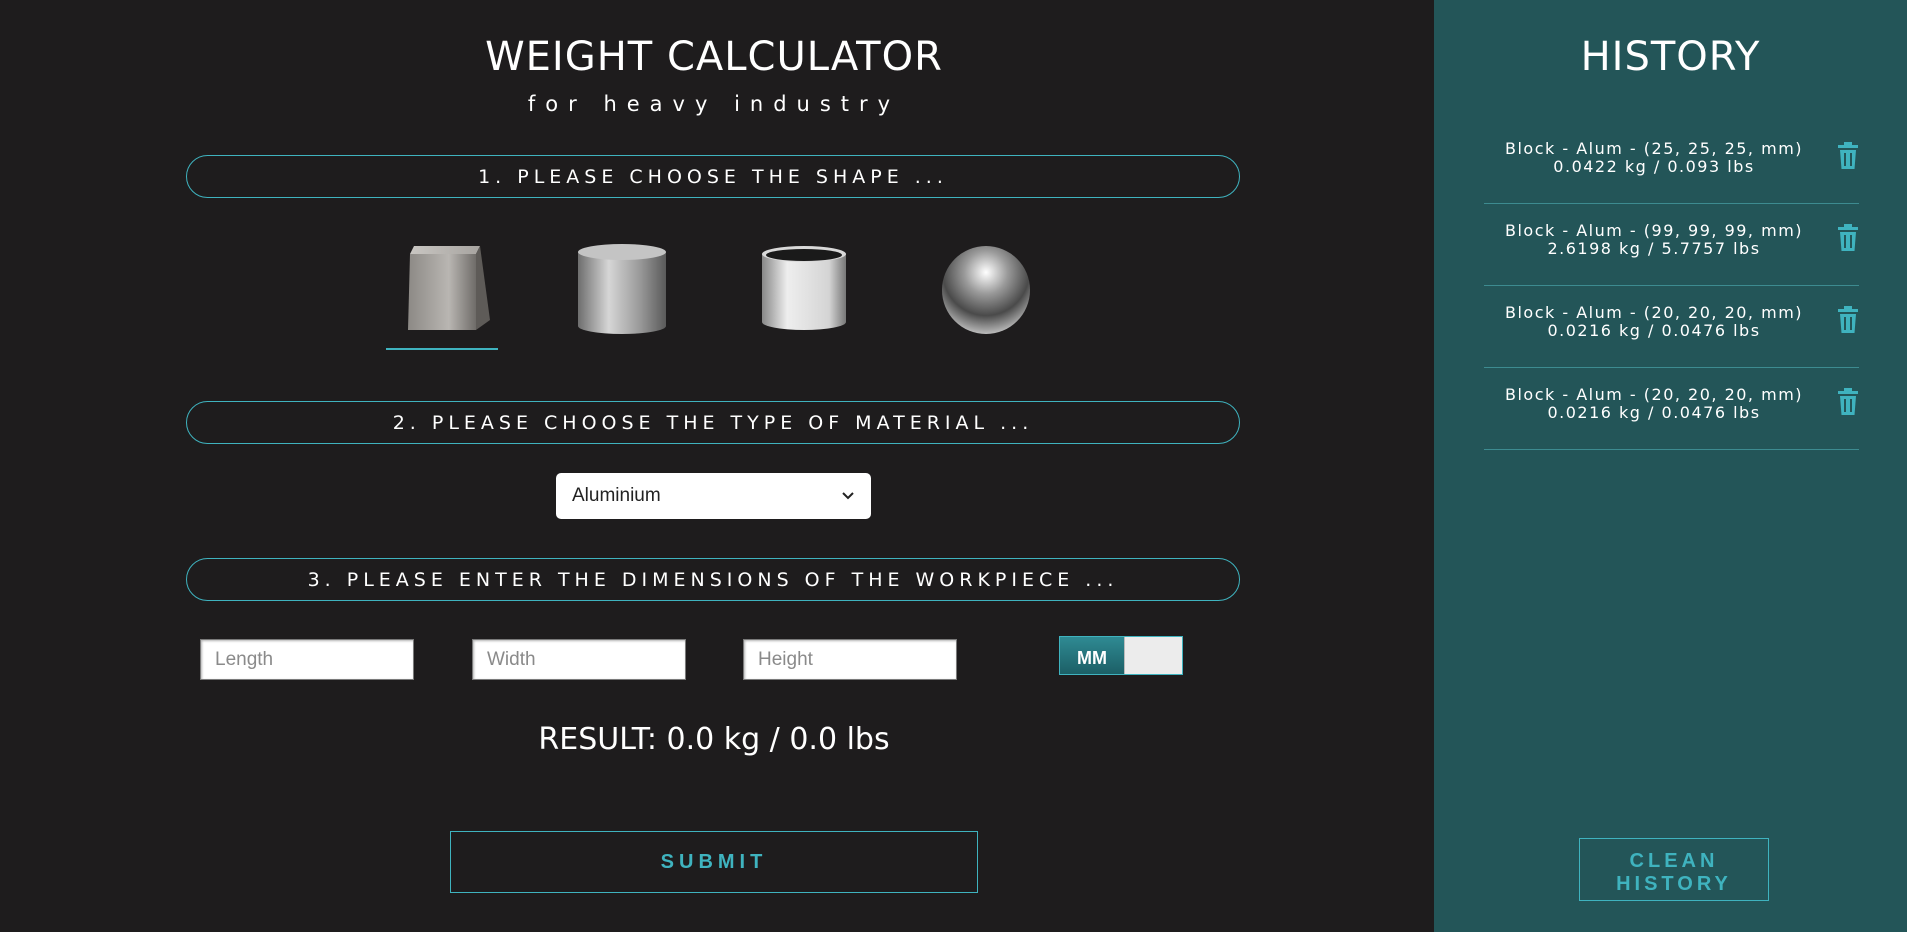  I want to click on tube-icon, so click(804, 288).